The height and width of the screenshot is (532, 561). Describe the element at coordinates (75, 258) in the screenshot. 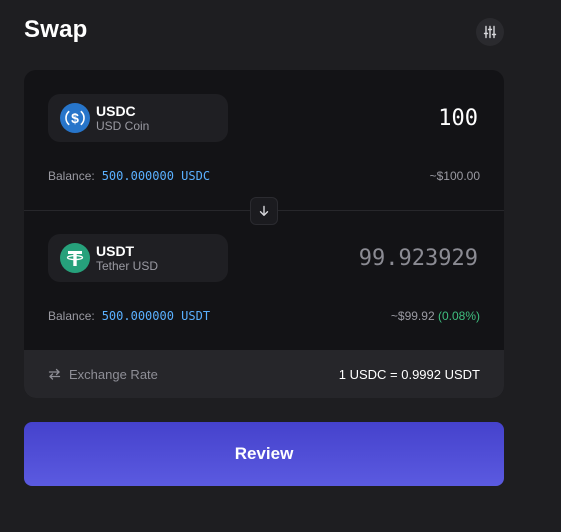

I see `usdt-logo-icon` at that location.